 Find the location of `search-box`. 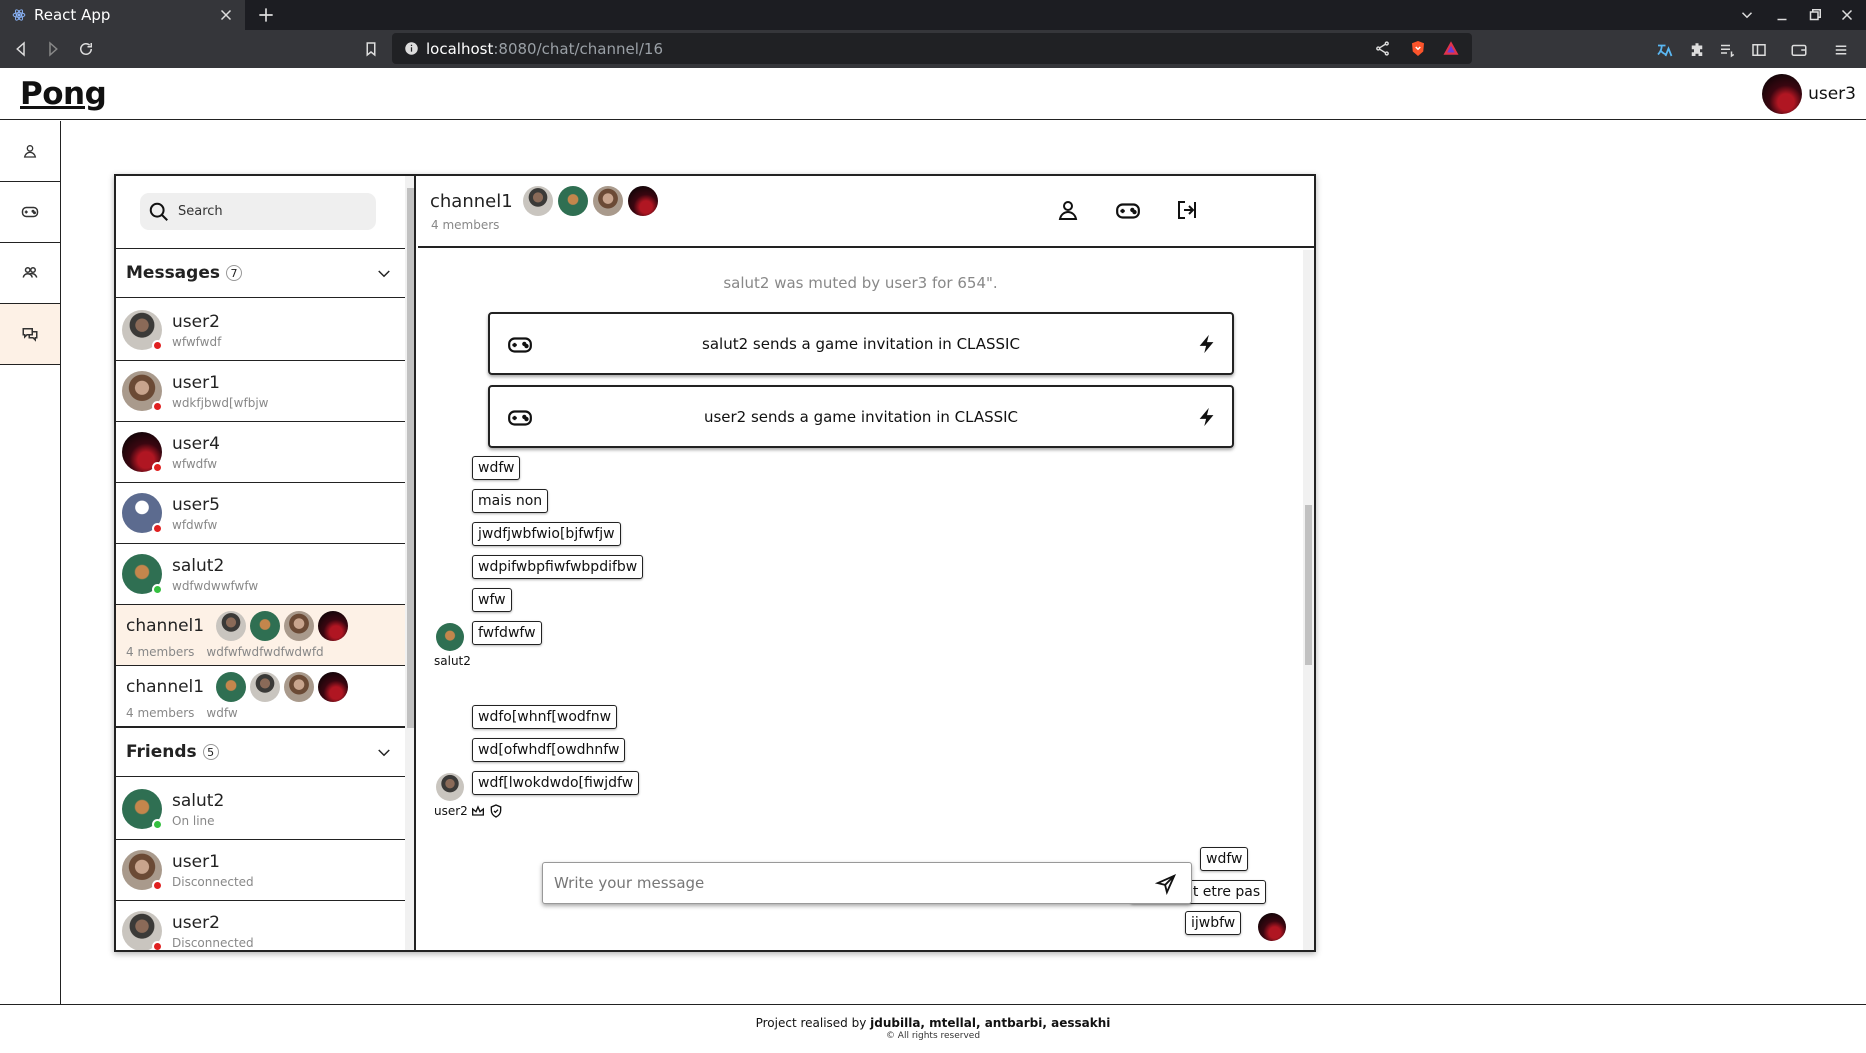

search-box is located at coordinates (258, 211).